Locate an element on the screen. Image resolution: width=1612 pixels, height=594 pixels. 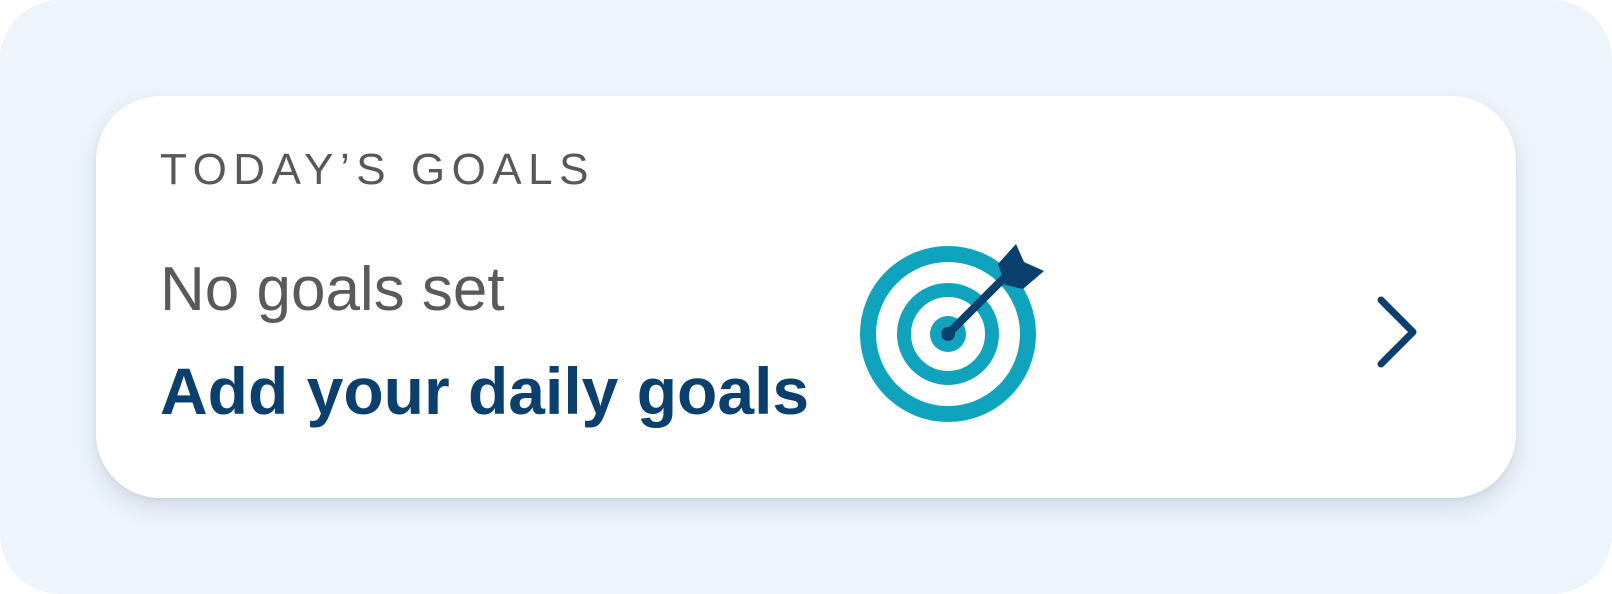
add-goals-link: Add your daily goals is located at coordinates (484, 391).